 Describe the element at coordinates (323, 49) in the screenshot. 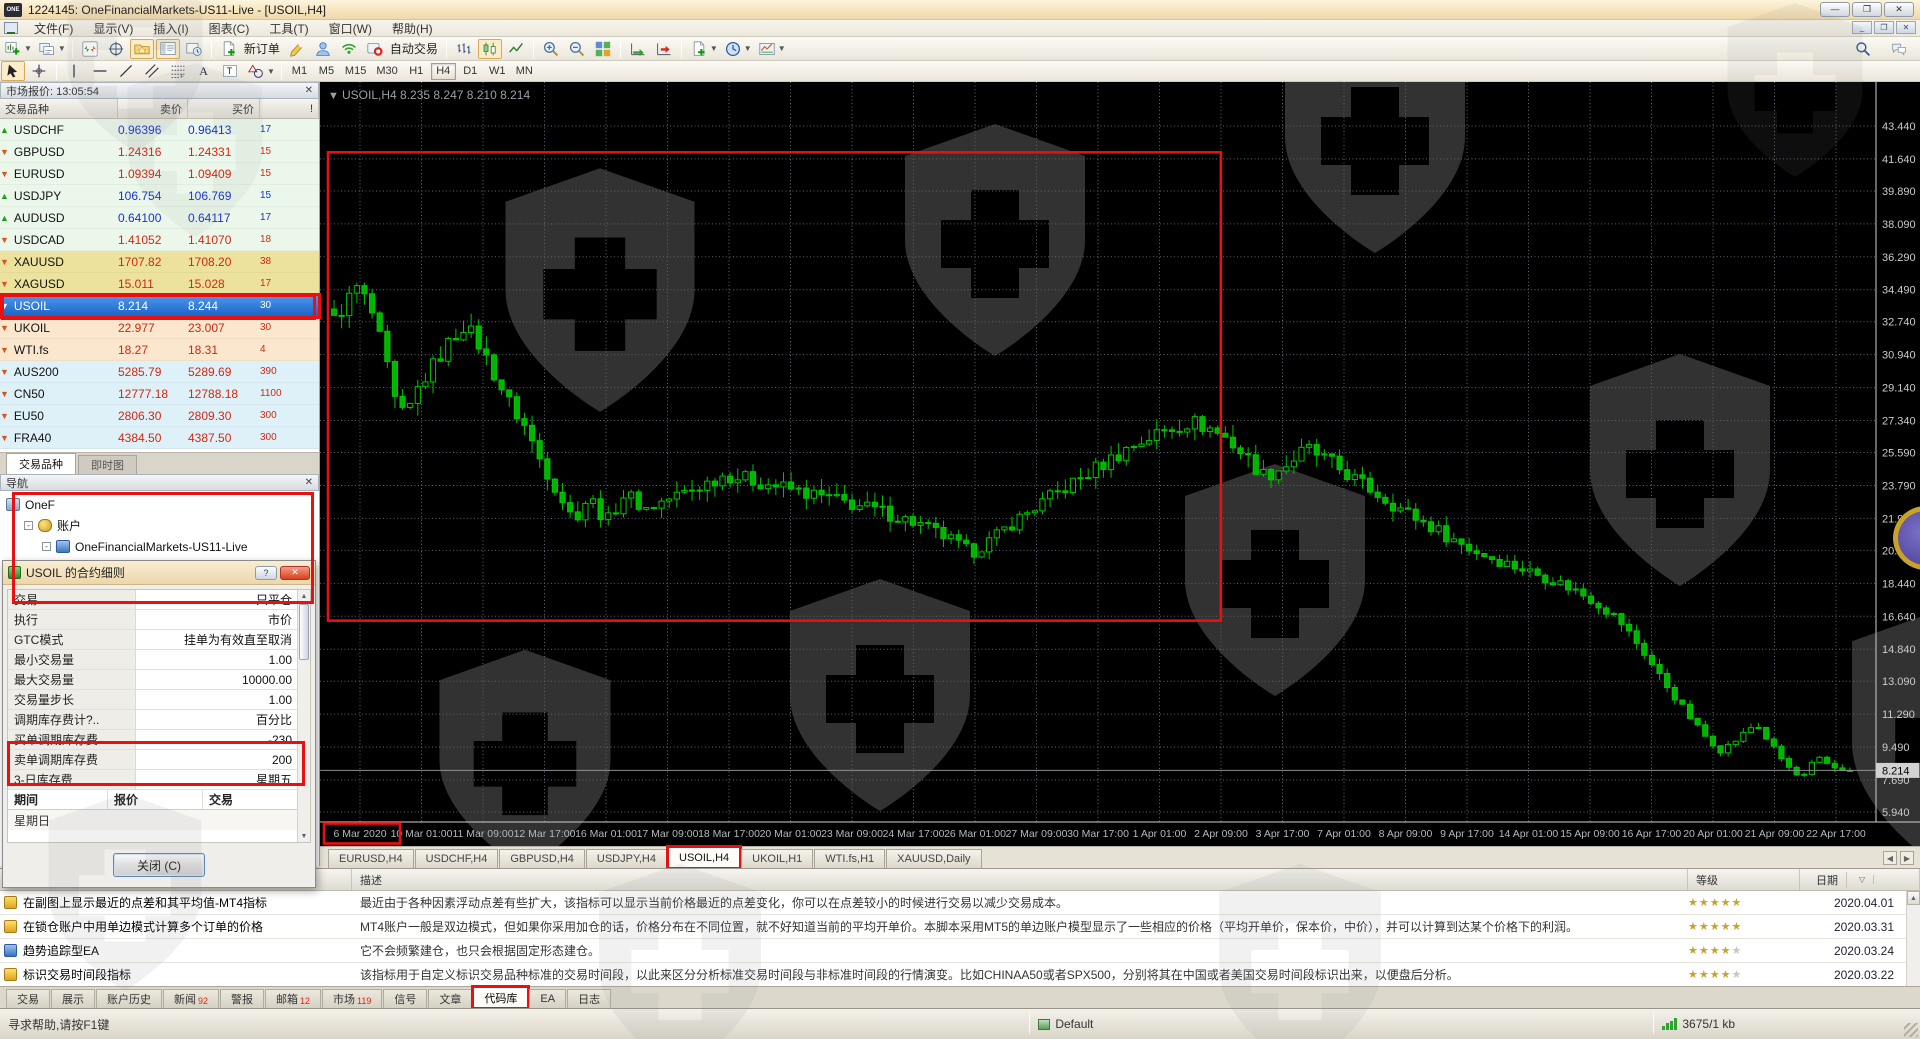

I see `community-button` at that location.